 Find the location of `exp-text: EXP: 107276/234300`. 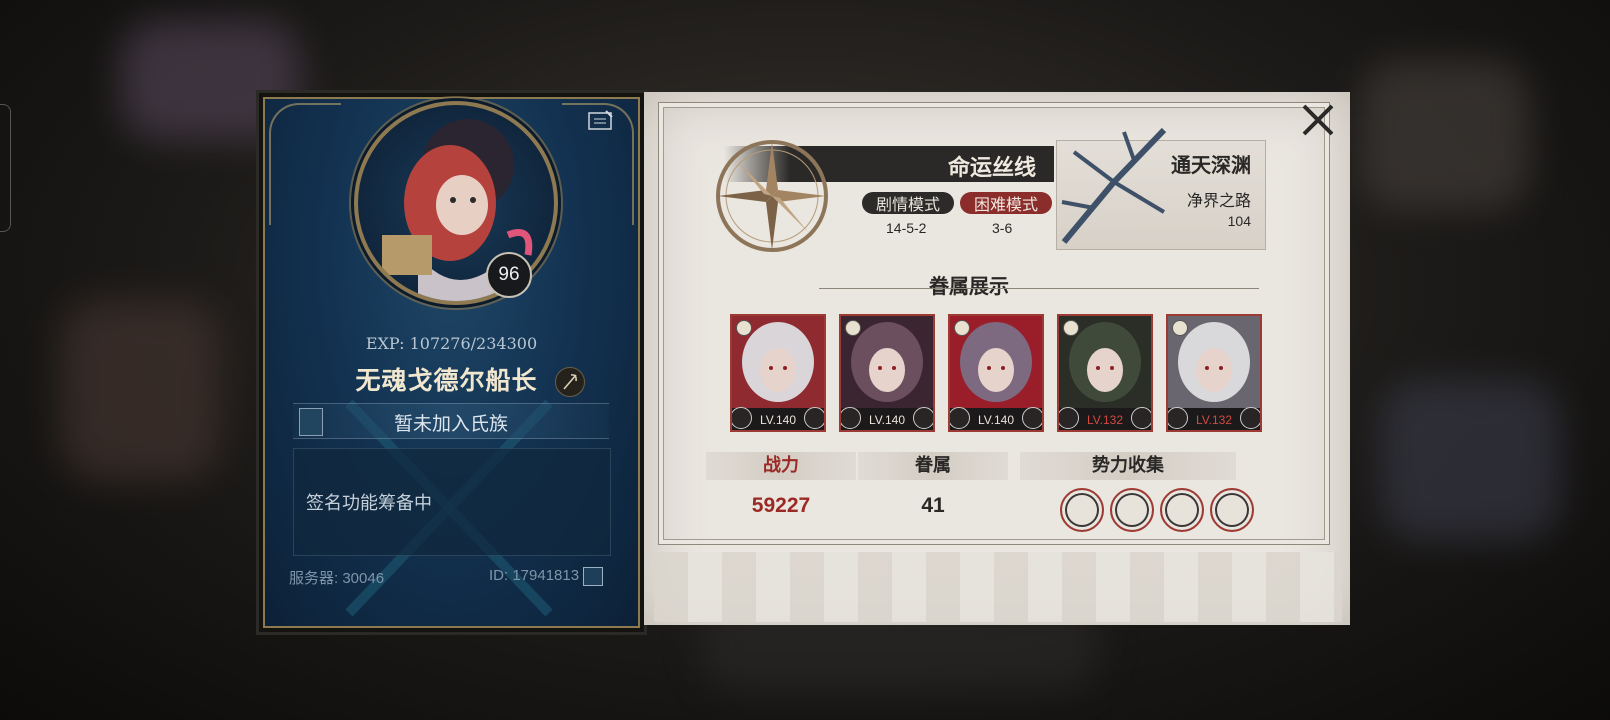

exp-text: EXP: 107276/234300 is located at coordinates (451, 343).